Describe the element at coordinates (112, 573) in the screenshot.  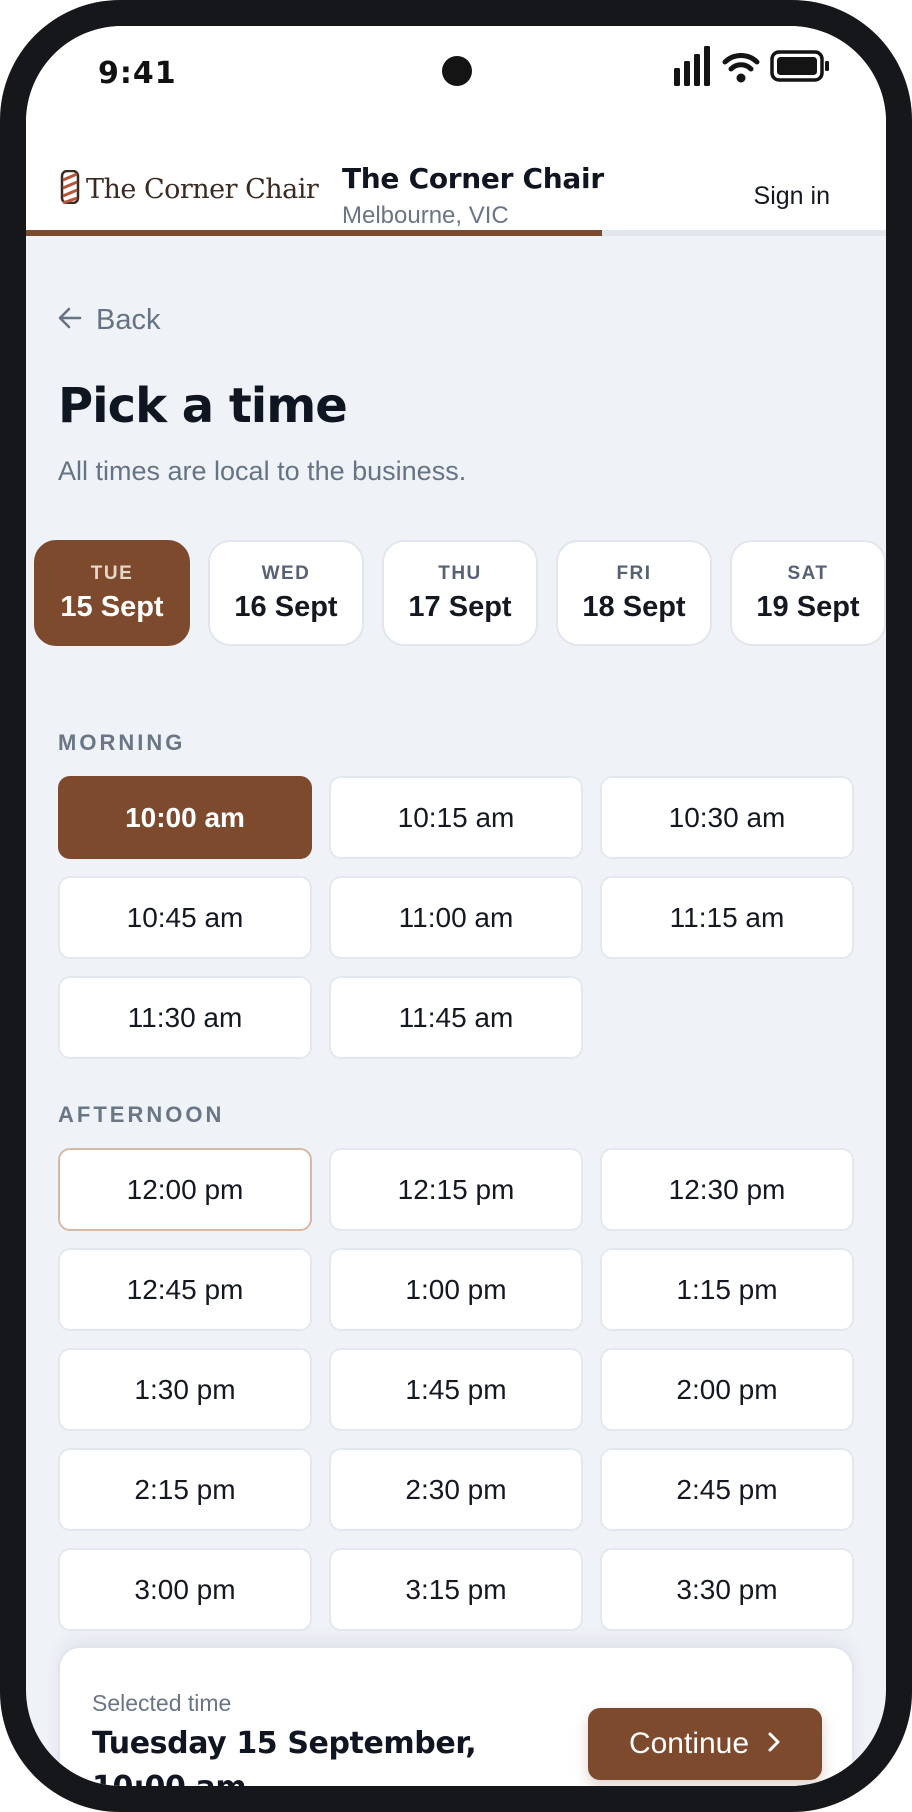
I see `date-chip-weekday: TUE` at that location.